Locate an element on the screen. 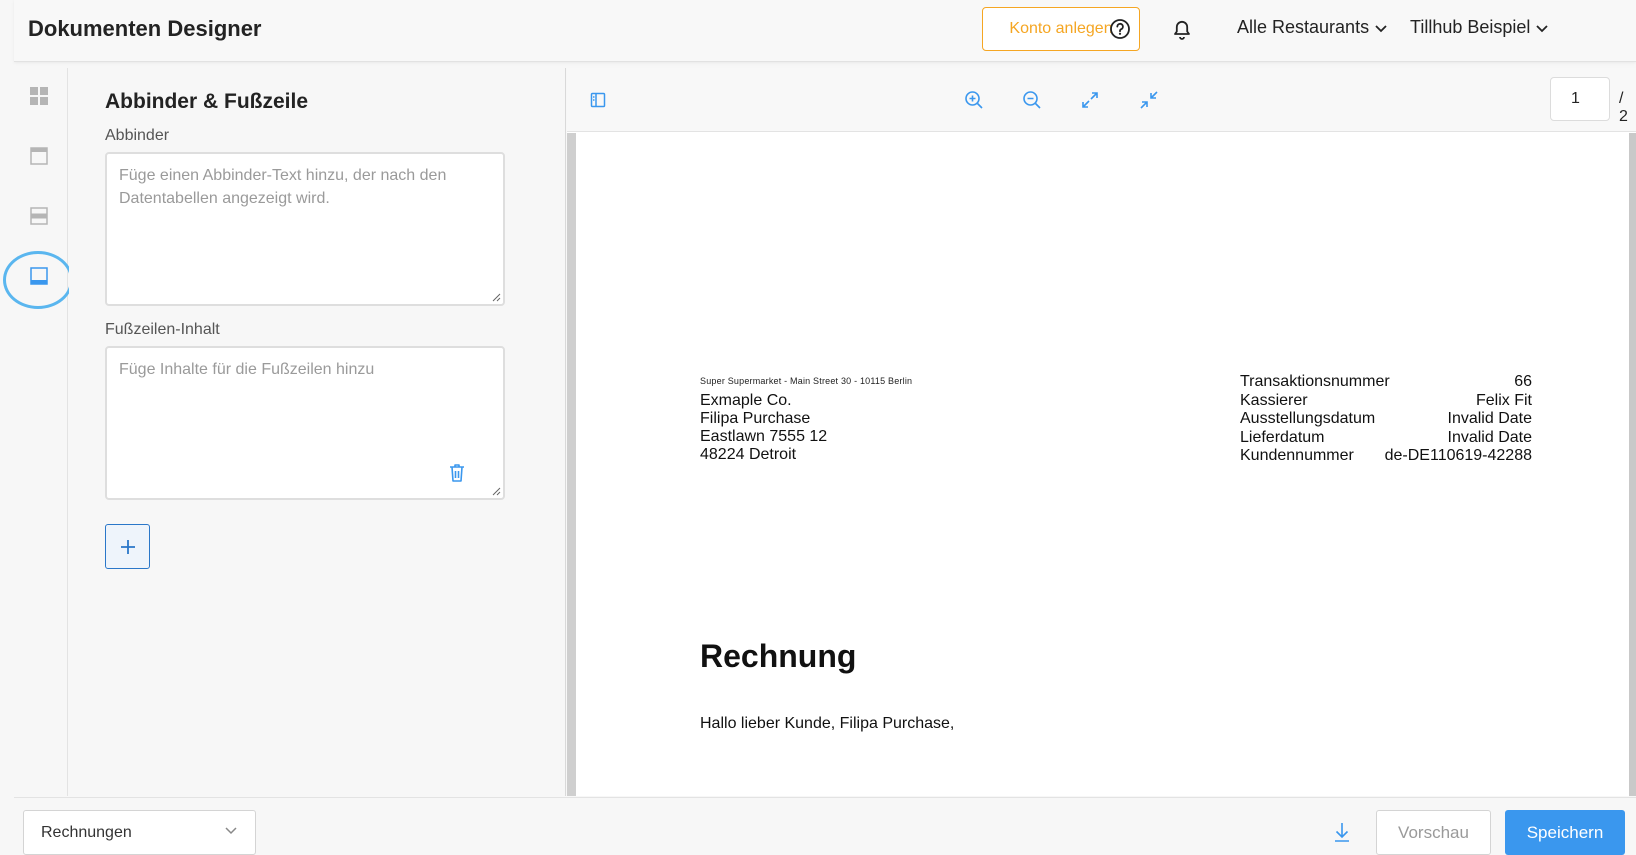 The width and height of the screenshot is (1636, 855). preview-button: Vorschau is located at coordinates (1433, 832).